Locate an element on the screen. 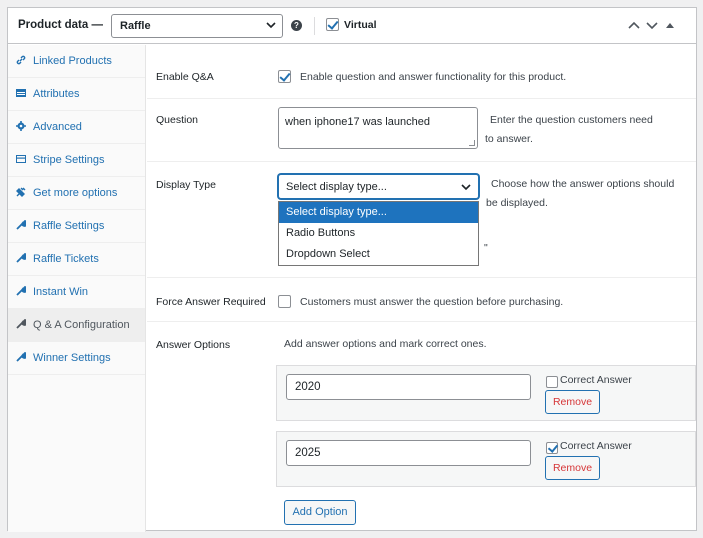 Image resolution: width=703 pixels, height=538 pixels. tab-advanced: Advanced is located at coordinates (76, 127).